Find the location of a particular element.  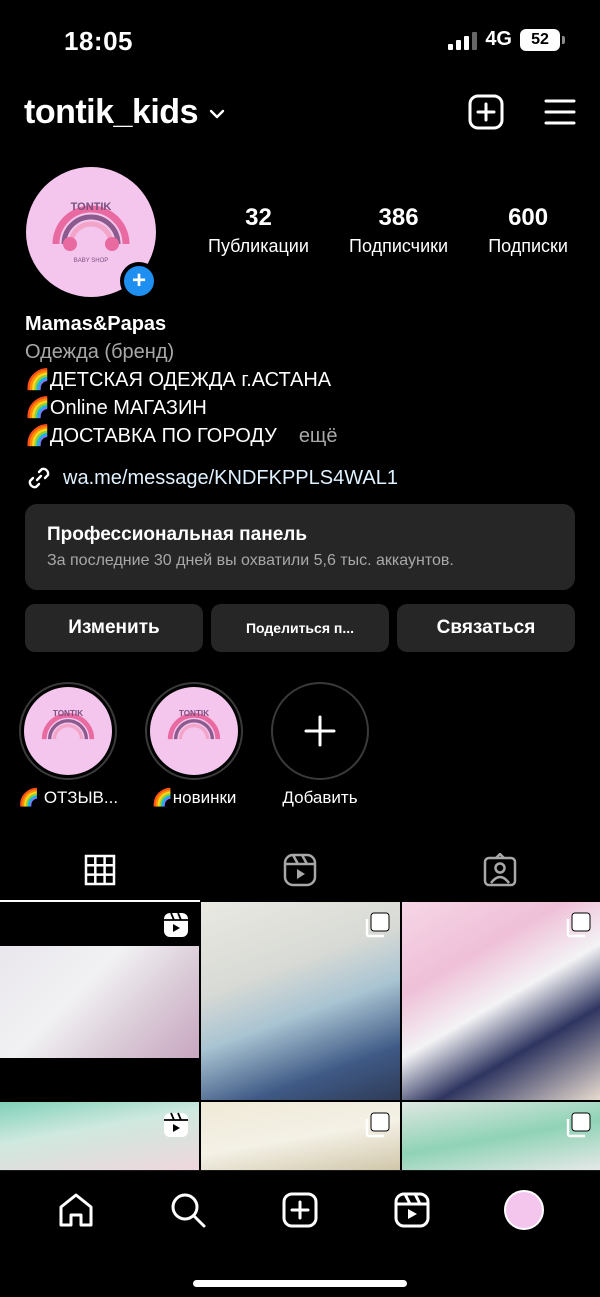

nav-search is located at coordinates (188, 1210).